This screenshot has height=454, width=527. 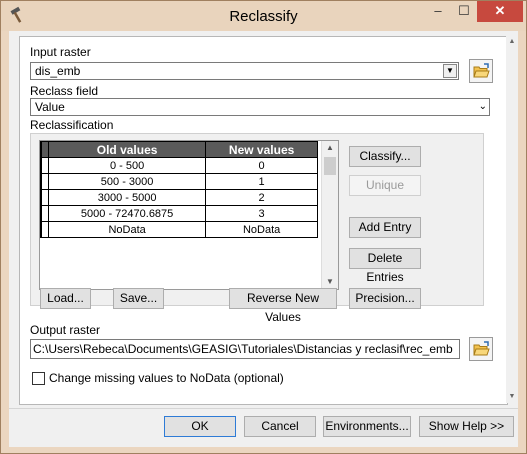 I want to click on reclassification-label: Reclassification, so click(x=72, y=125).